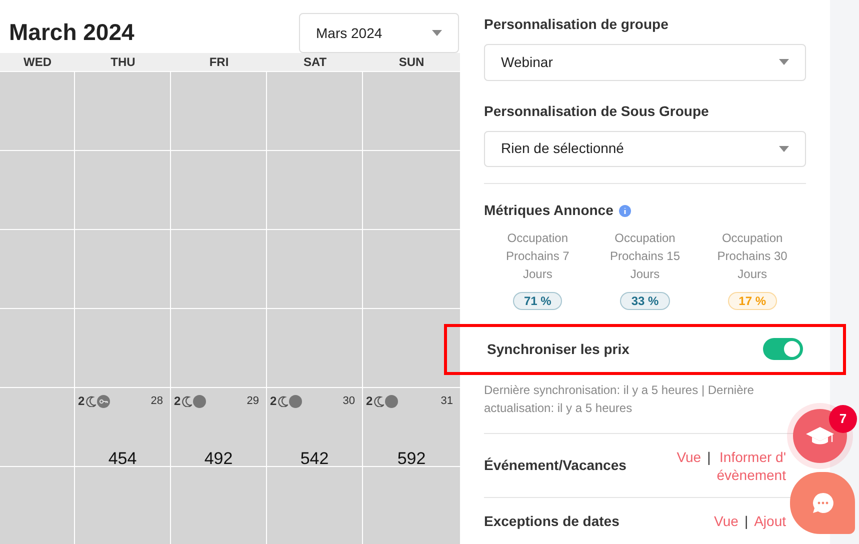  What do you see at coordinates (446, 401) in the screenshot?
I see `day-number: 31` at bounding box center [446, 401].